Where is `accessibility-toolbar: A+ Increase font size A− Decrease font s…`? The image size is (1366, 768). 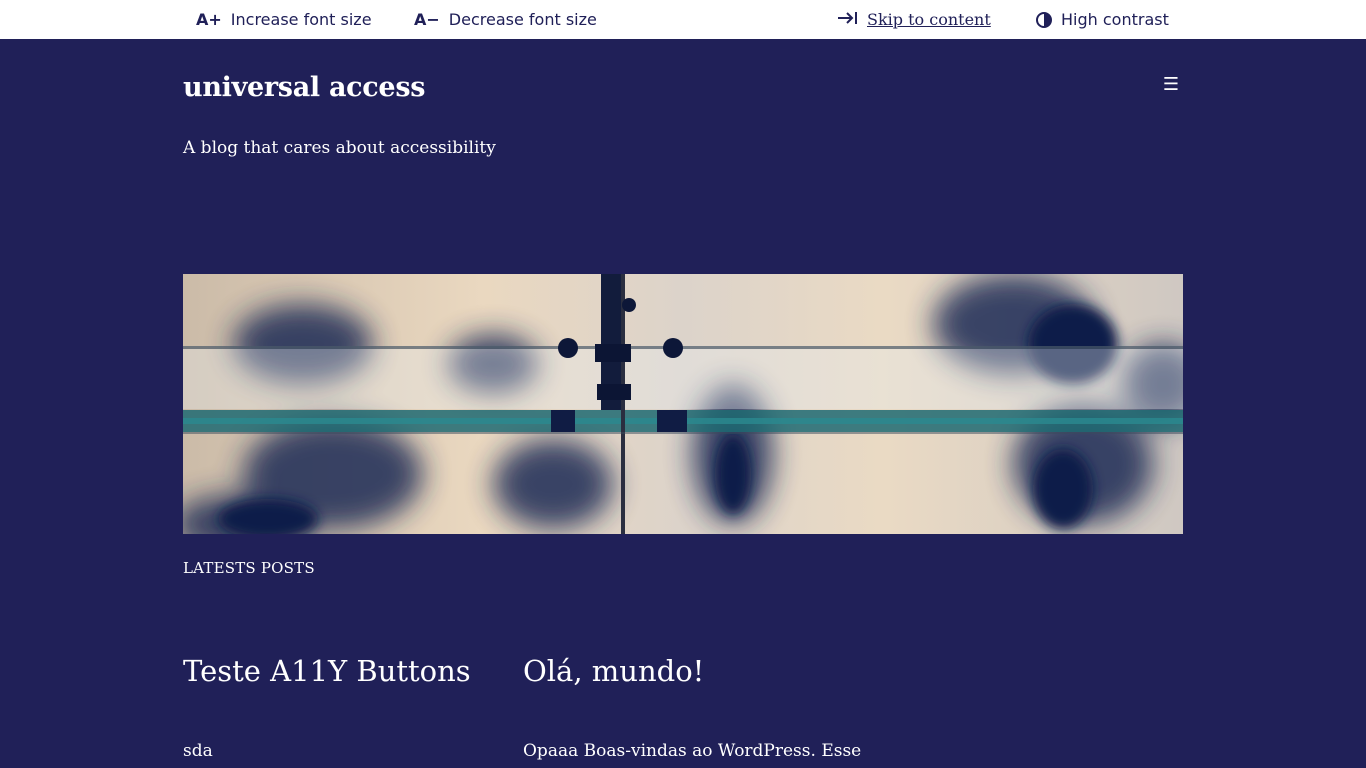
accessibility-toolbar: A+ Increase font size A− Decrease font s… is located at coordinates (683, 19).